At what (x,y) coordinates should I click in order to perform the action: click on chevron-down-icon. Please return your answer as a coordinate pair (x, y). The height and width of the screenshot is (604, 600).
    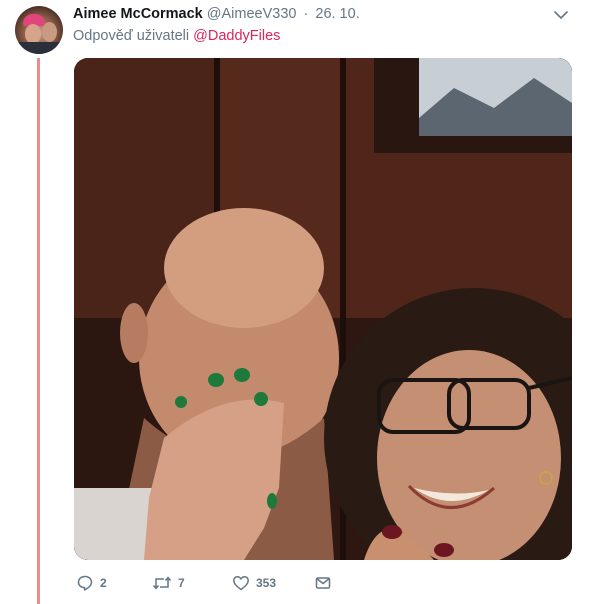
    Looking at the image, I should click on (561, 14).